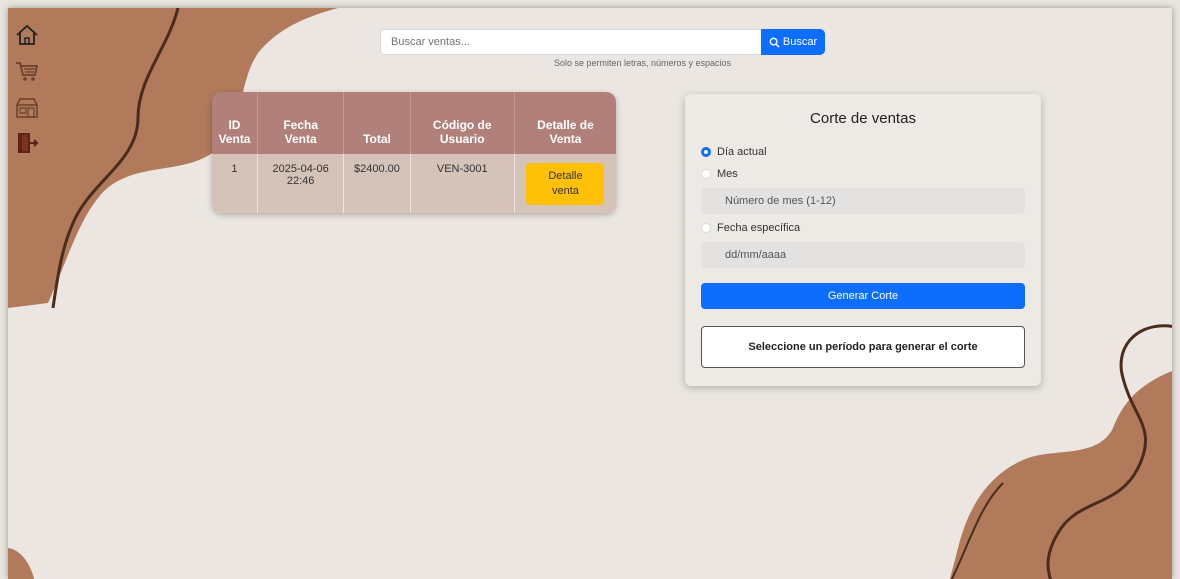 This screenshot has width=1180, height=579. I want to click on search-input, so click(570, 42).